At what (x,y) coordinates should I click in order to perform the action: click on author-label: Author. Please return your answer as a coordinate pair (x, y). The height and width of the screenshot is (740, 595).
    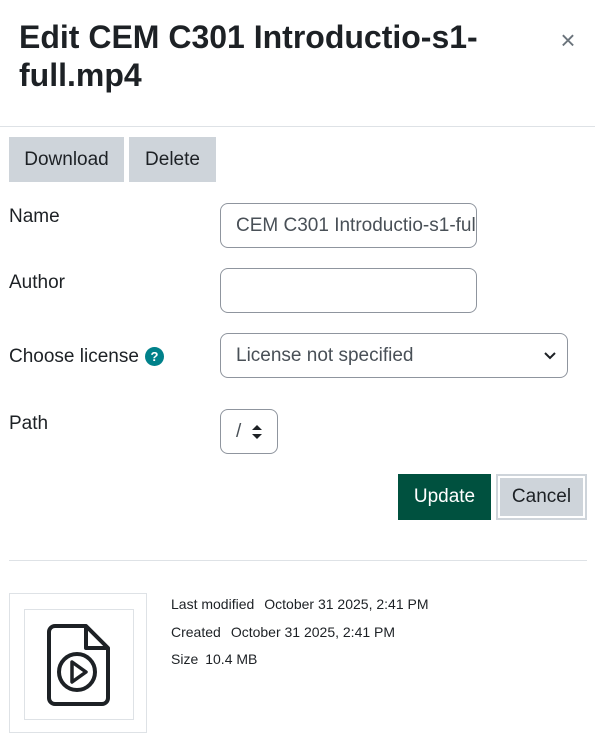
    Looking at the image, I should click on (37, 282).